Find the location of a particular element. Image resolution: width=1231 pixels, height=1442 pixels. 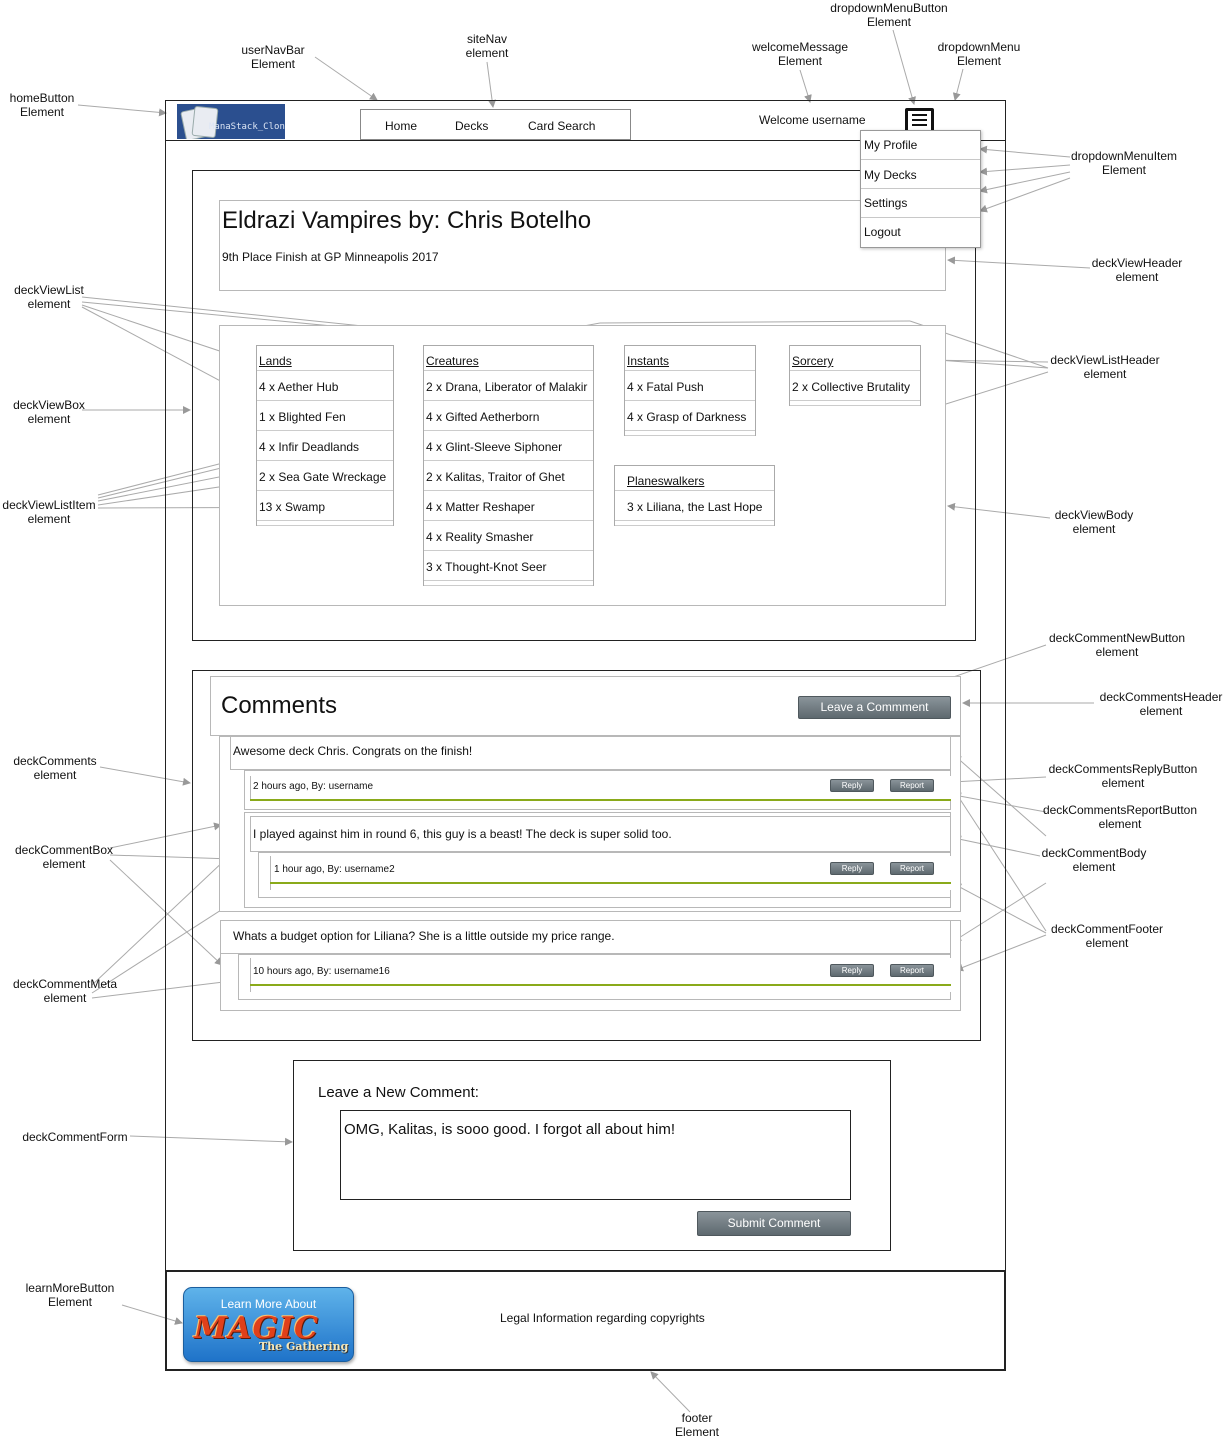

note-deckcommentnewbutton: deckCommentNewButton element is located at coordinates (1117, 645).